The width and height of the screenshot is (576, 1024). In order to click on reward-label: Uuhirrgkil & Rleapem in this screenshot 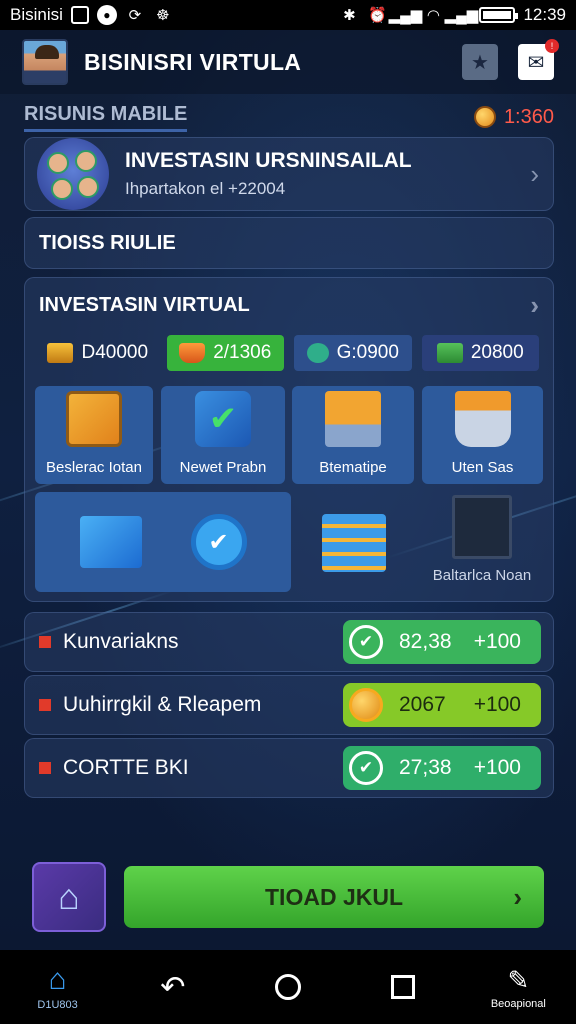, I will do `click(162, 704)`.